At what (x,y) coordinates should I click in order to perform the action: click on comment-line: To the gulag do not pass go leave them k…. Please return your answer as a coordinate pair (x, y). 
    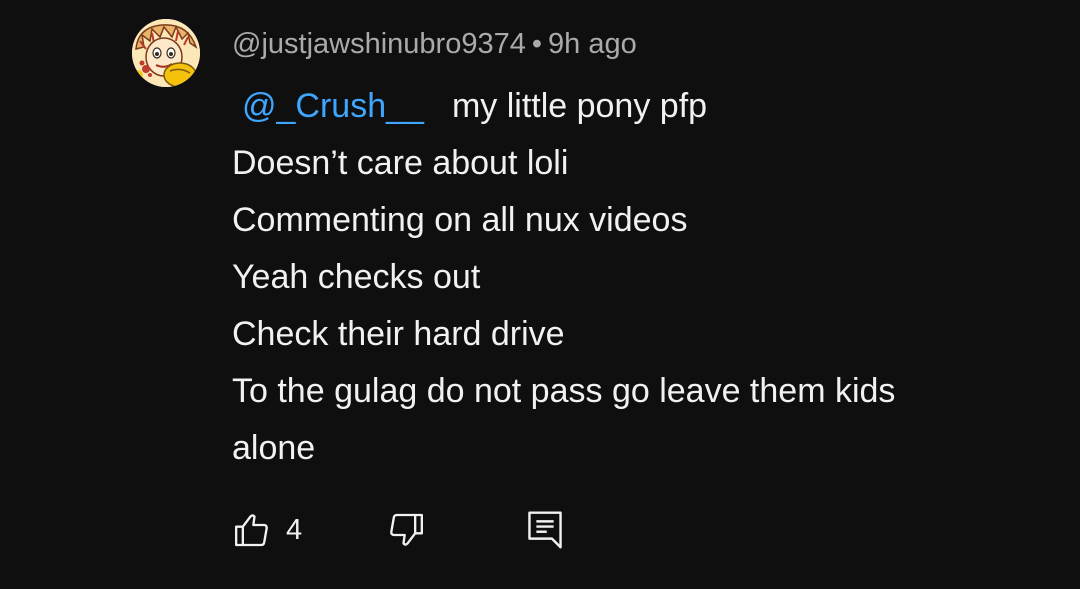
    Looking at the image, I should click on (564, 391).